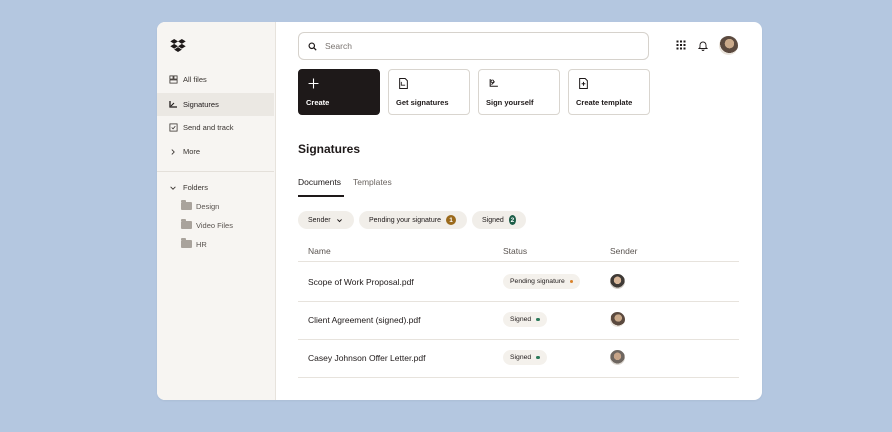 The height and width of the screenshot is (432, 892). I want to click on column-header-sender: Sender, so click(623, 251).